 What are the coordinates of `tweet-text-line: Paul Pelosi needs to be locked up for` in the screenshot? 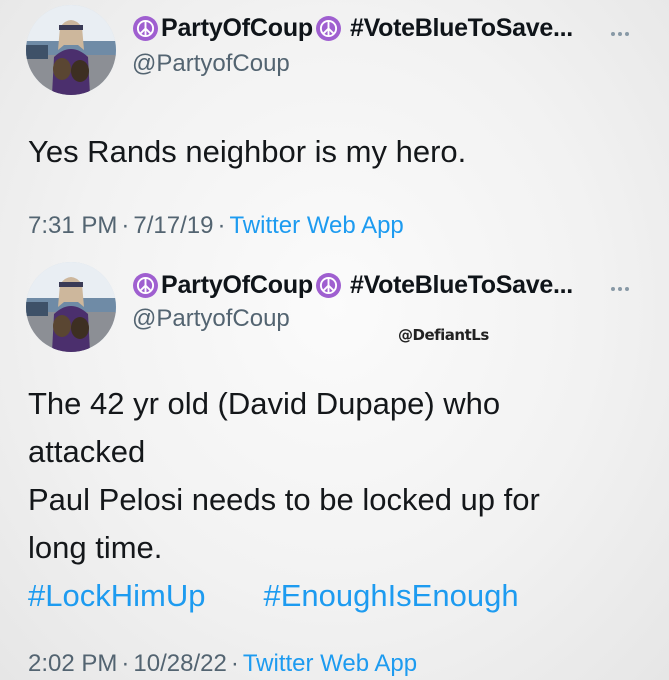 It's located at (284, 499).